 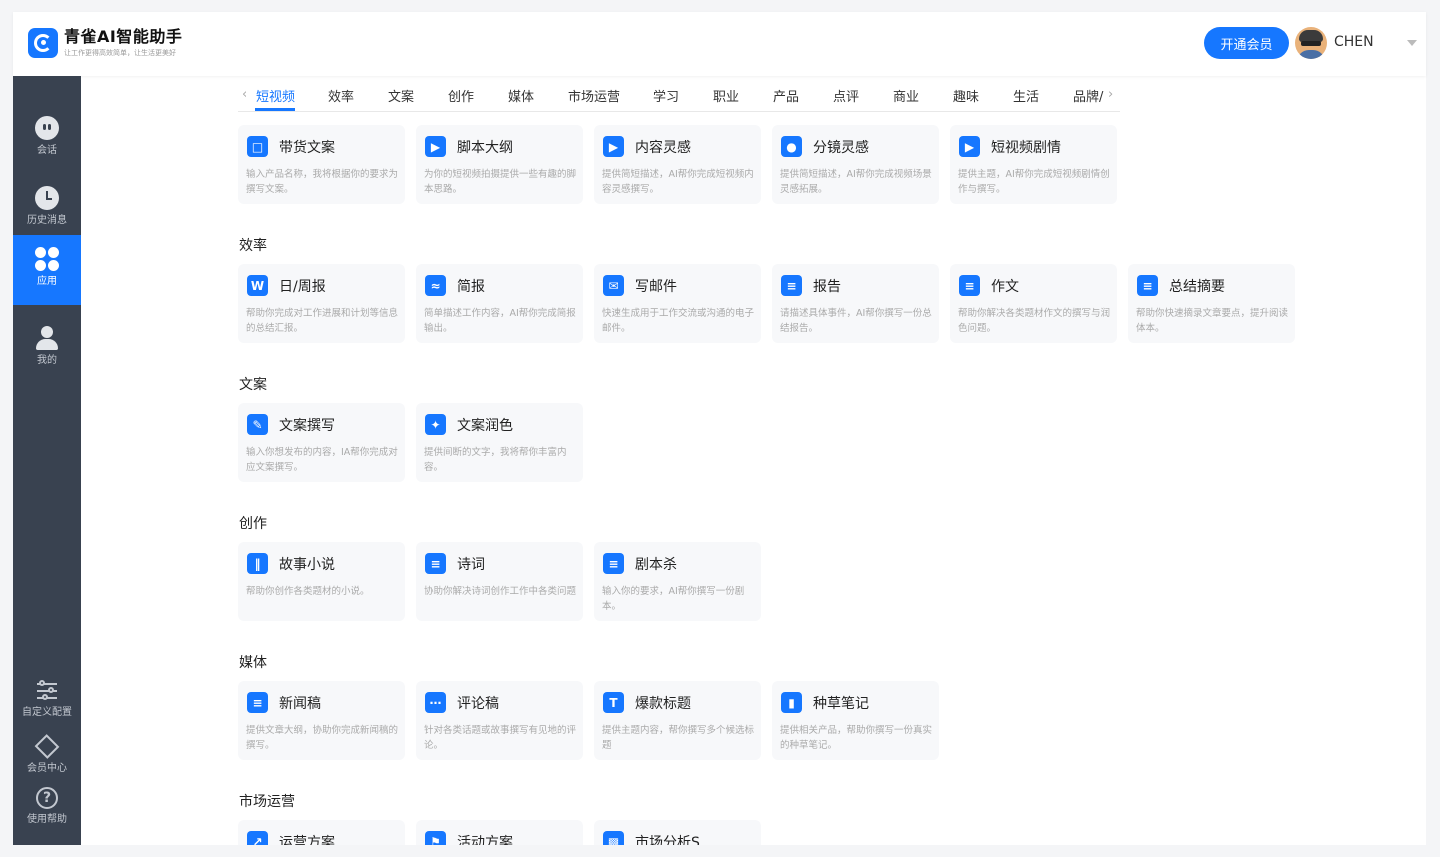 I want to click on app-card: □ 带货文案 输入产品名称，我将根据你的要求为撰写文案。, so click(x=321, y=164).